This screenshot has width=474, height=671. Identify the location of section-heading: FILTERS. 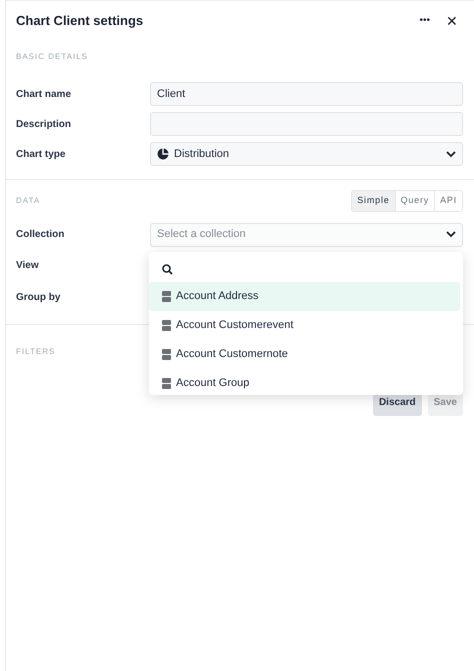
(36, 351).